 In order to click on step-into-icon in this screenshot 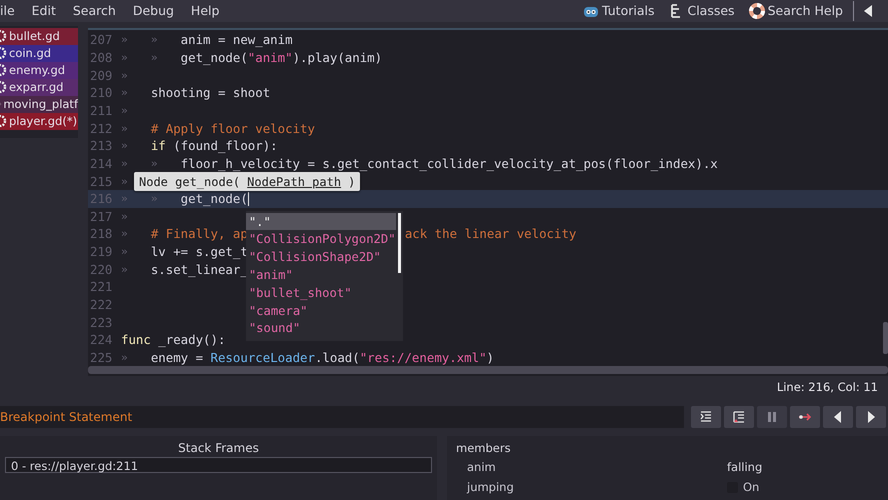, I will do `click(706, 417)`.